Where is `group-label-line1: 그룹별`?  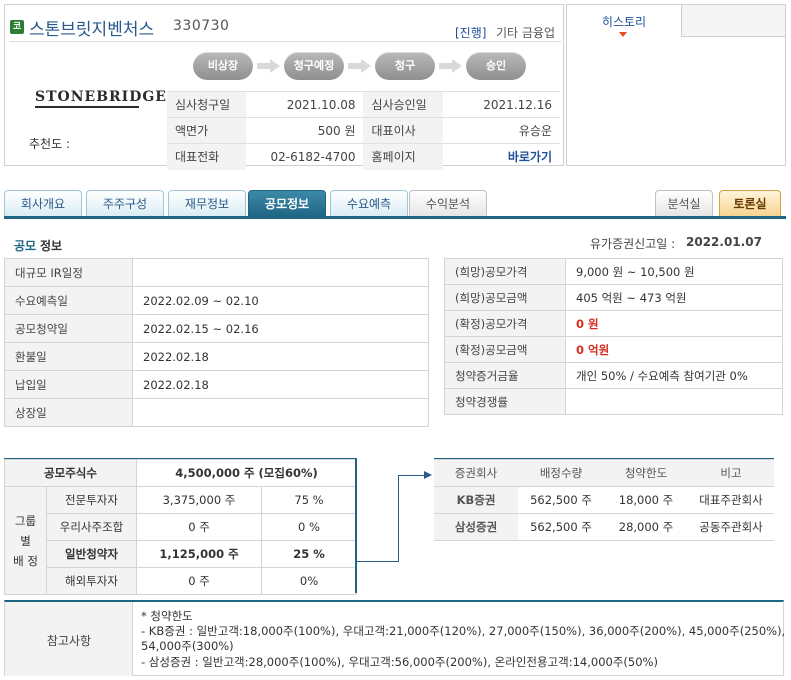 group-label-line1: 그룹별 is located at coordinates (25, 530).